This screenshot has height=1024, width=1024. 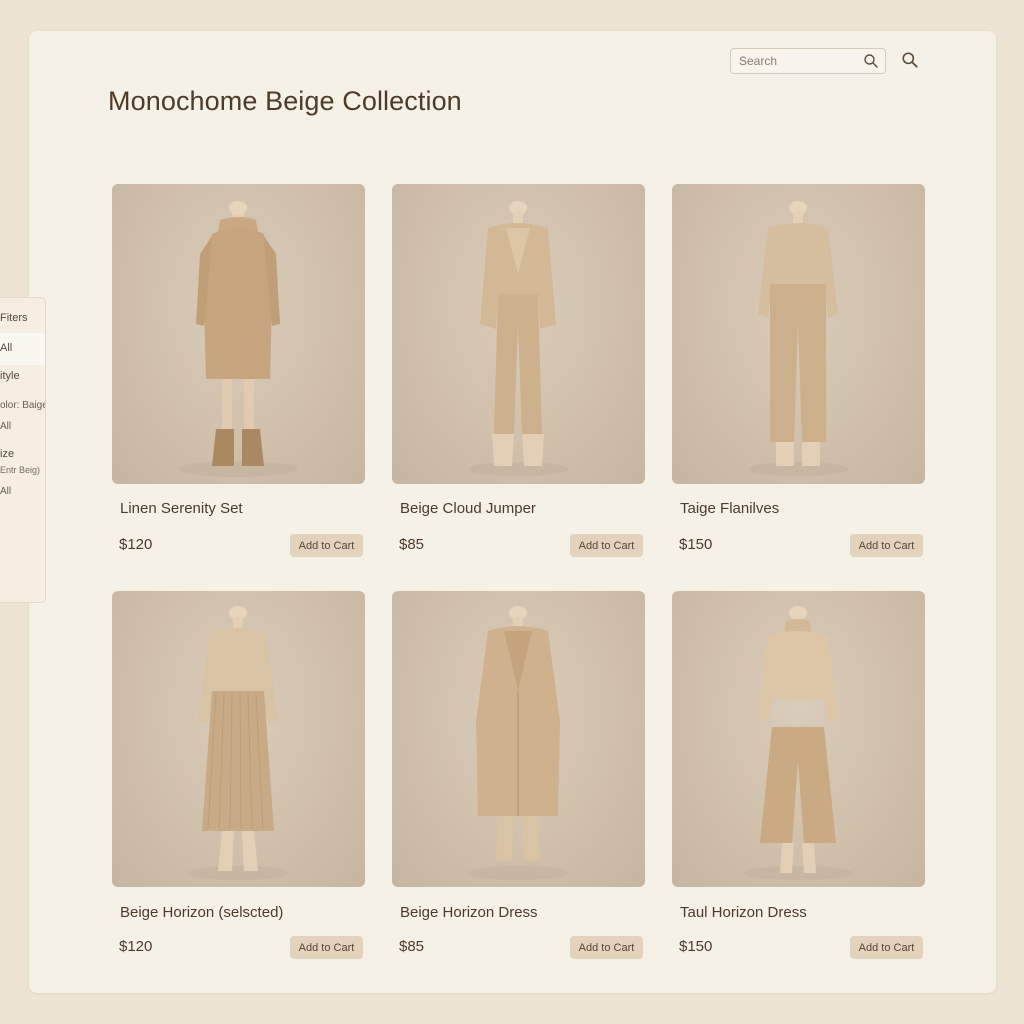 I want to click on product-card: Taul Horizon Dress $150 Add to Cart, so click(x=798, y=778).